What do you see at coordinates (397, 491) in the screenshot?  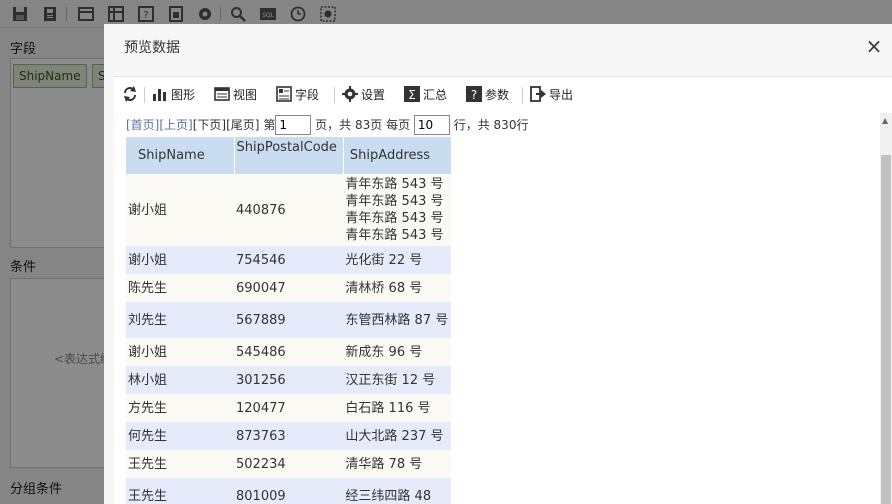 I see `cell-address: 经三纬四路 48` at bounding box center [397, 491].